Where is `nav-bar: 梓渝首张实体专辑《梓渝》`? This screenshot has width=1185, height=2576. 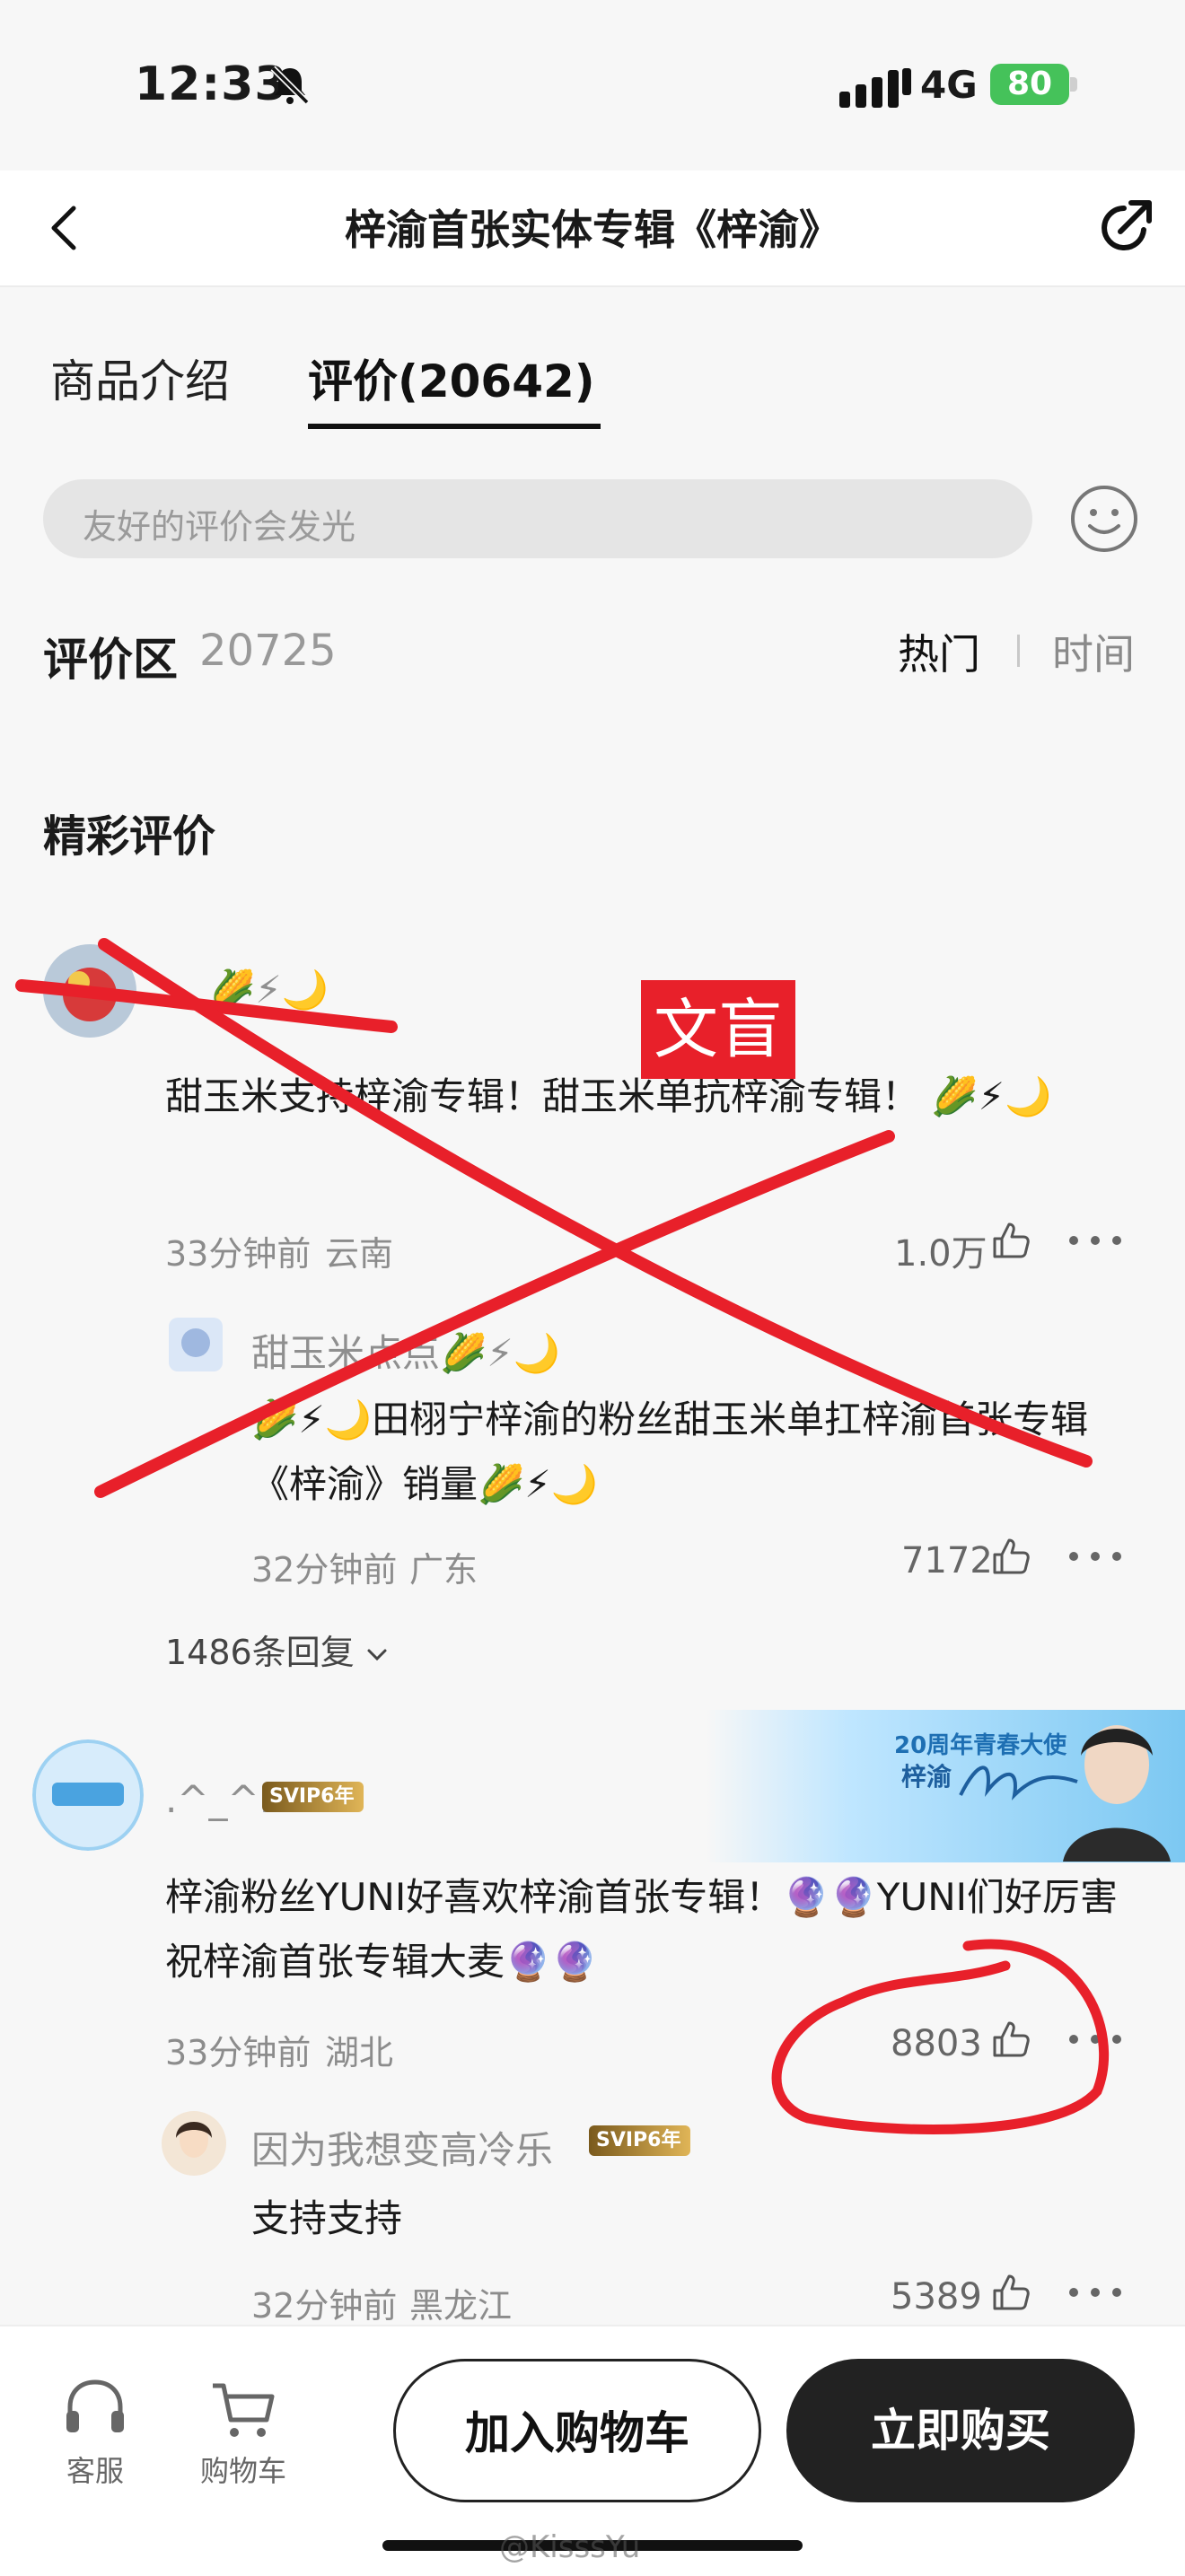
nav-bar: 梓渝首张实体专辑《梓渝》 is located at coordinates (592, 229).